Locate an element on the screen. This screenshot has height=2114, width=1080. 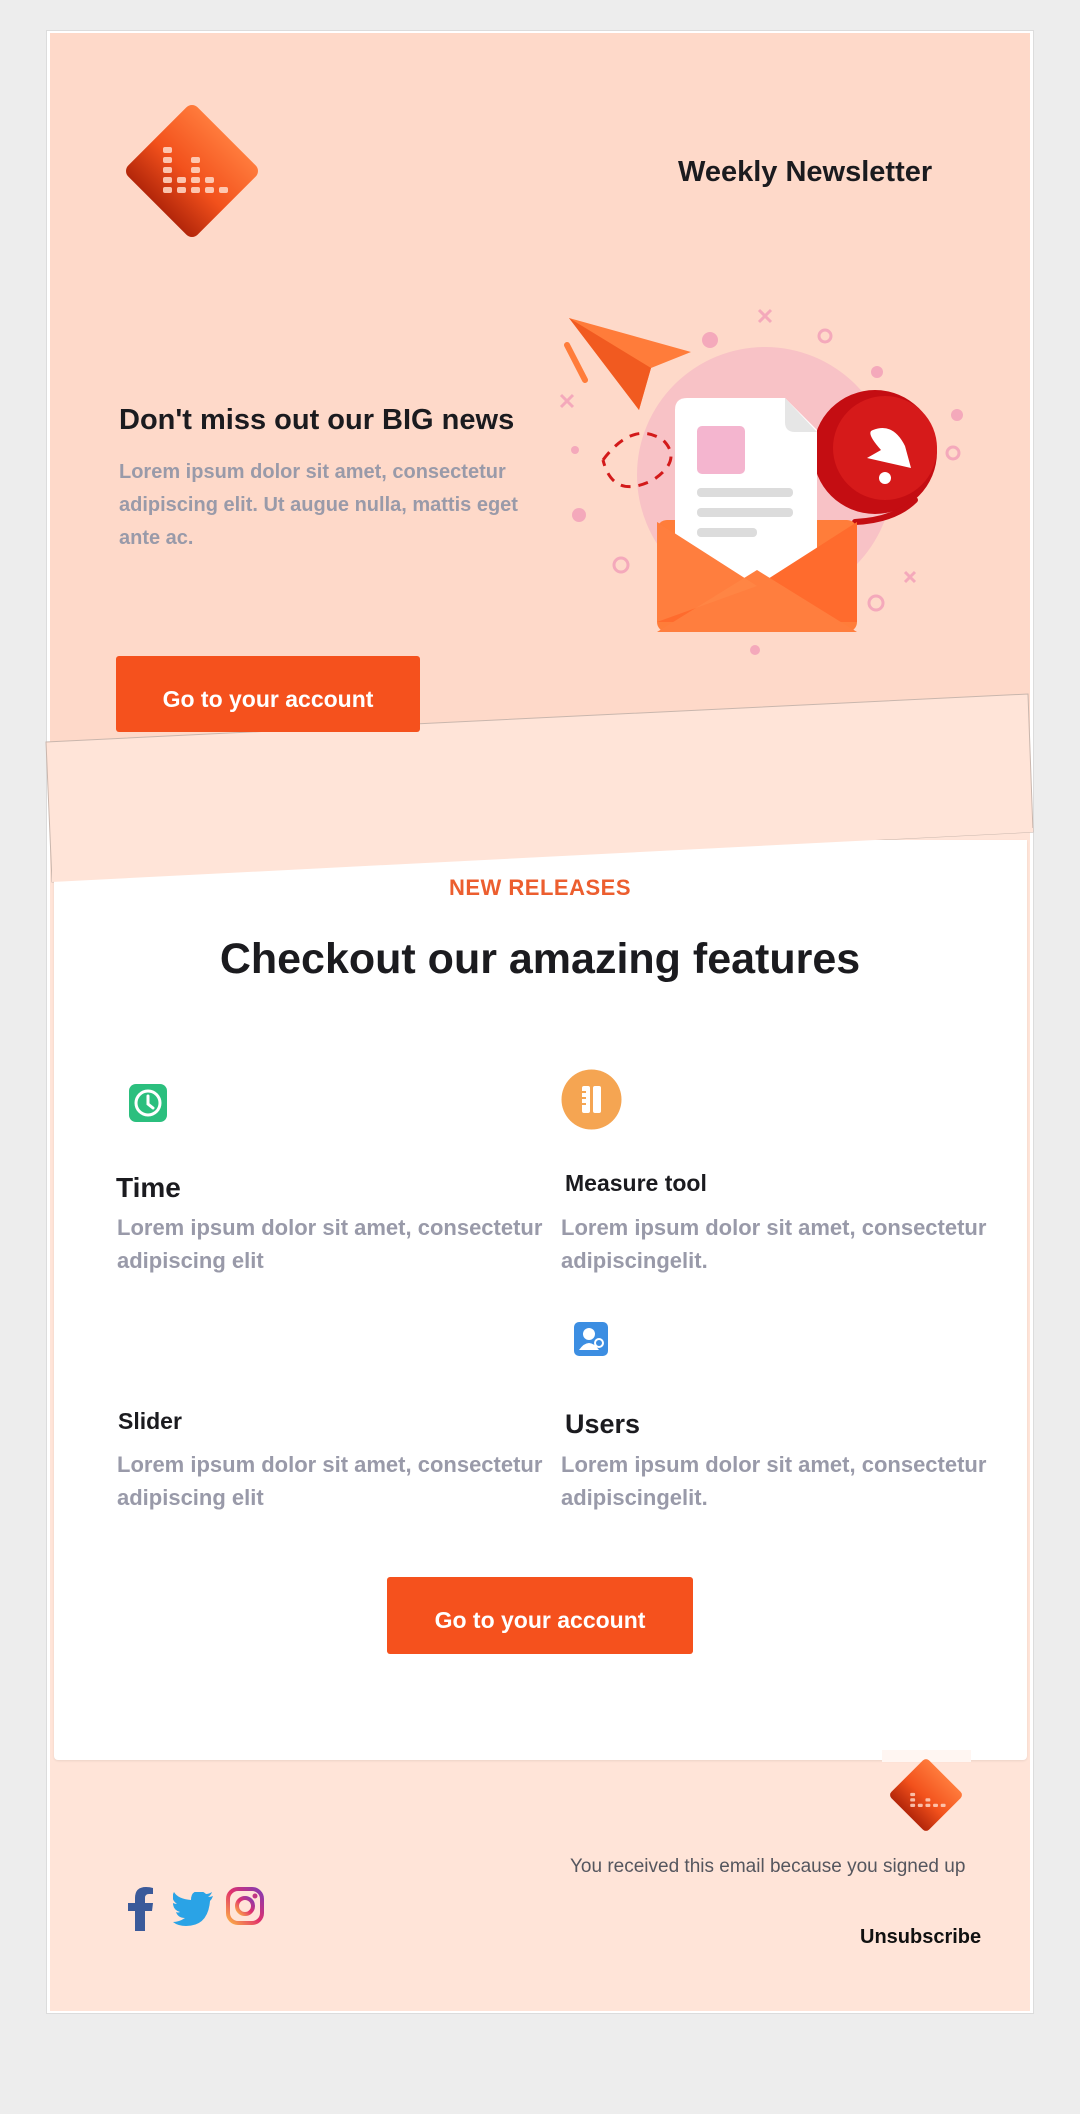
clock-icon is located at coordinates (148, 1103).